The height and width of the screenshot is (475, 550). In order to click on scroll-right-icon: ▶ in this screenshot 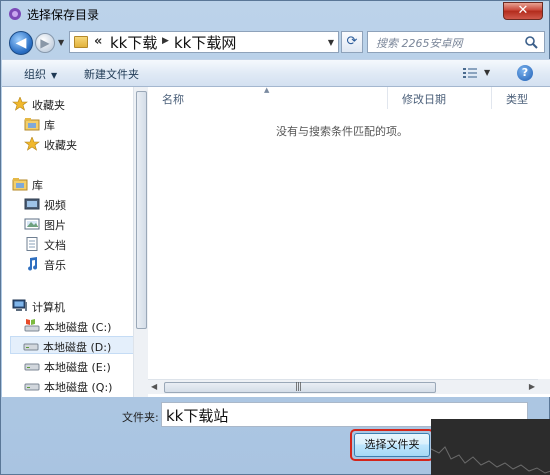, I will do `click(532, 386)`.